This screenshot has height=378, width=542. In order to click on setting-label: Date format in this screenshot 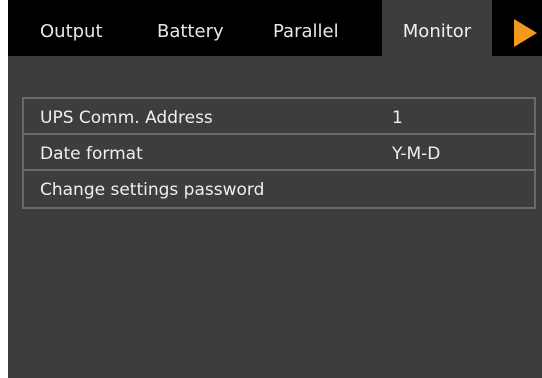, I will do `click(91, 154)`.